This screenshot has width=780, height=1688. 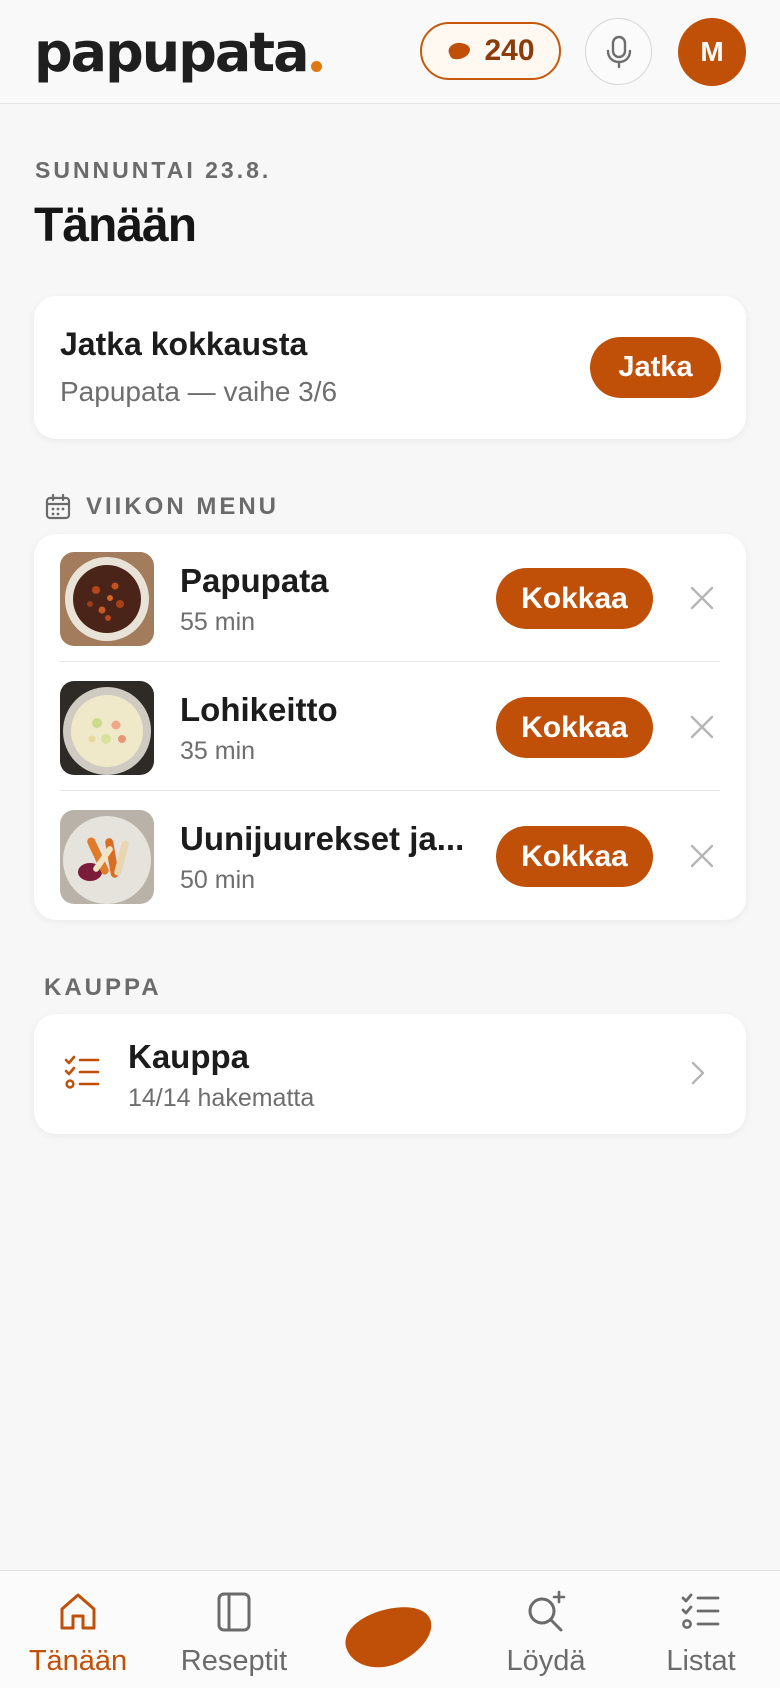 I want to click on nav-label-find: Löydä, so click(x=546, y=1661).